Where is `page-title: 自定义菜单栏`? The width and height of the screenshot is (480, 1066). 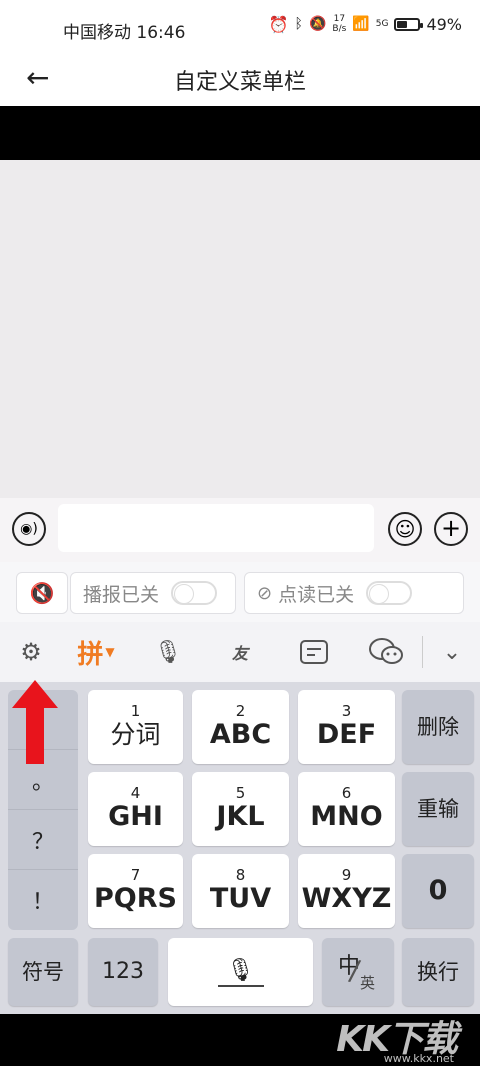
page-title: 自定义菜单栏 is located at coordinates (239, 82).